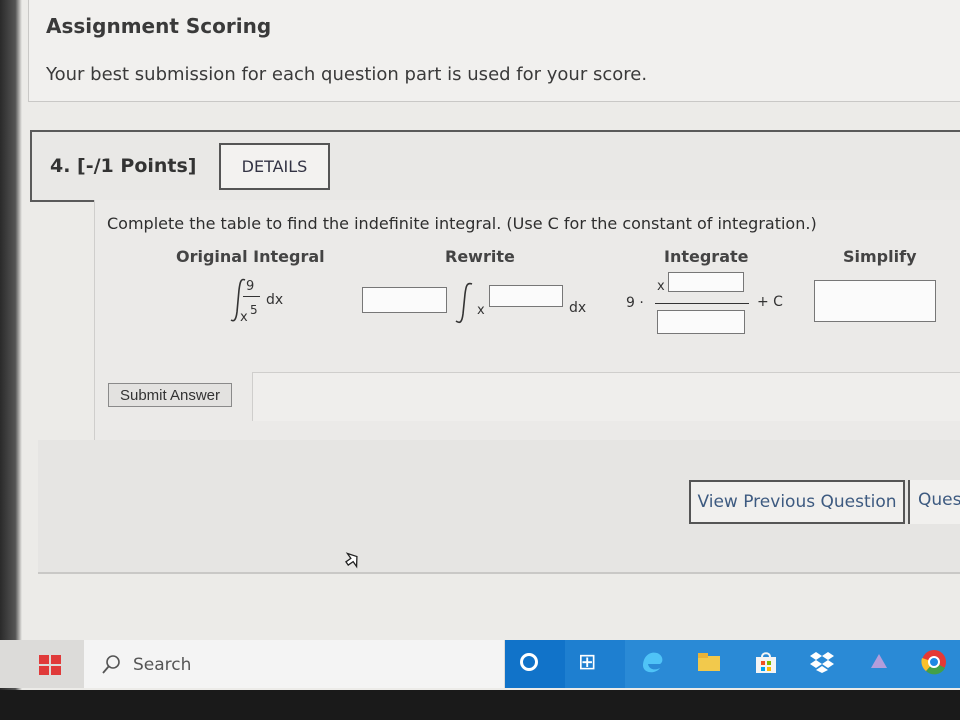  I want to click on next-question-button: Ques, so click(934, 502).